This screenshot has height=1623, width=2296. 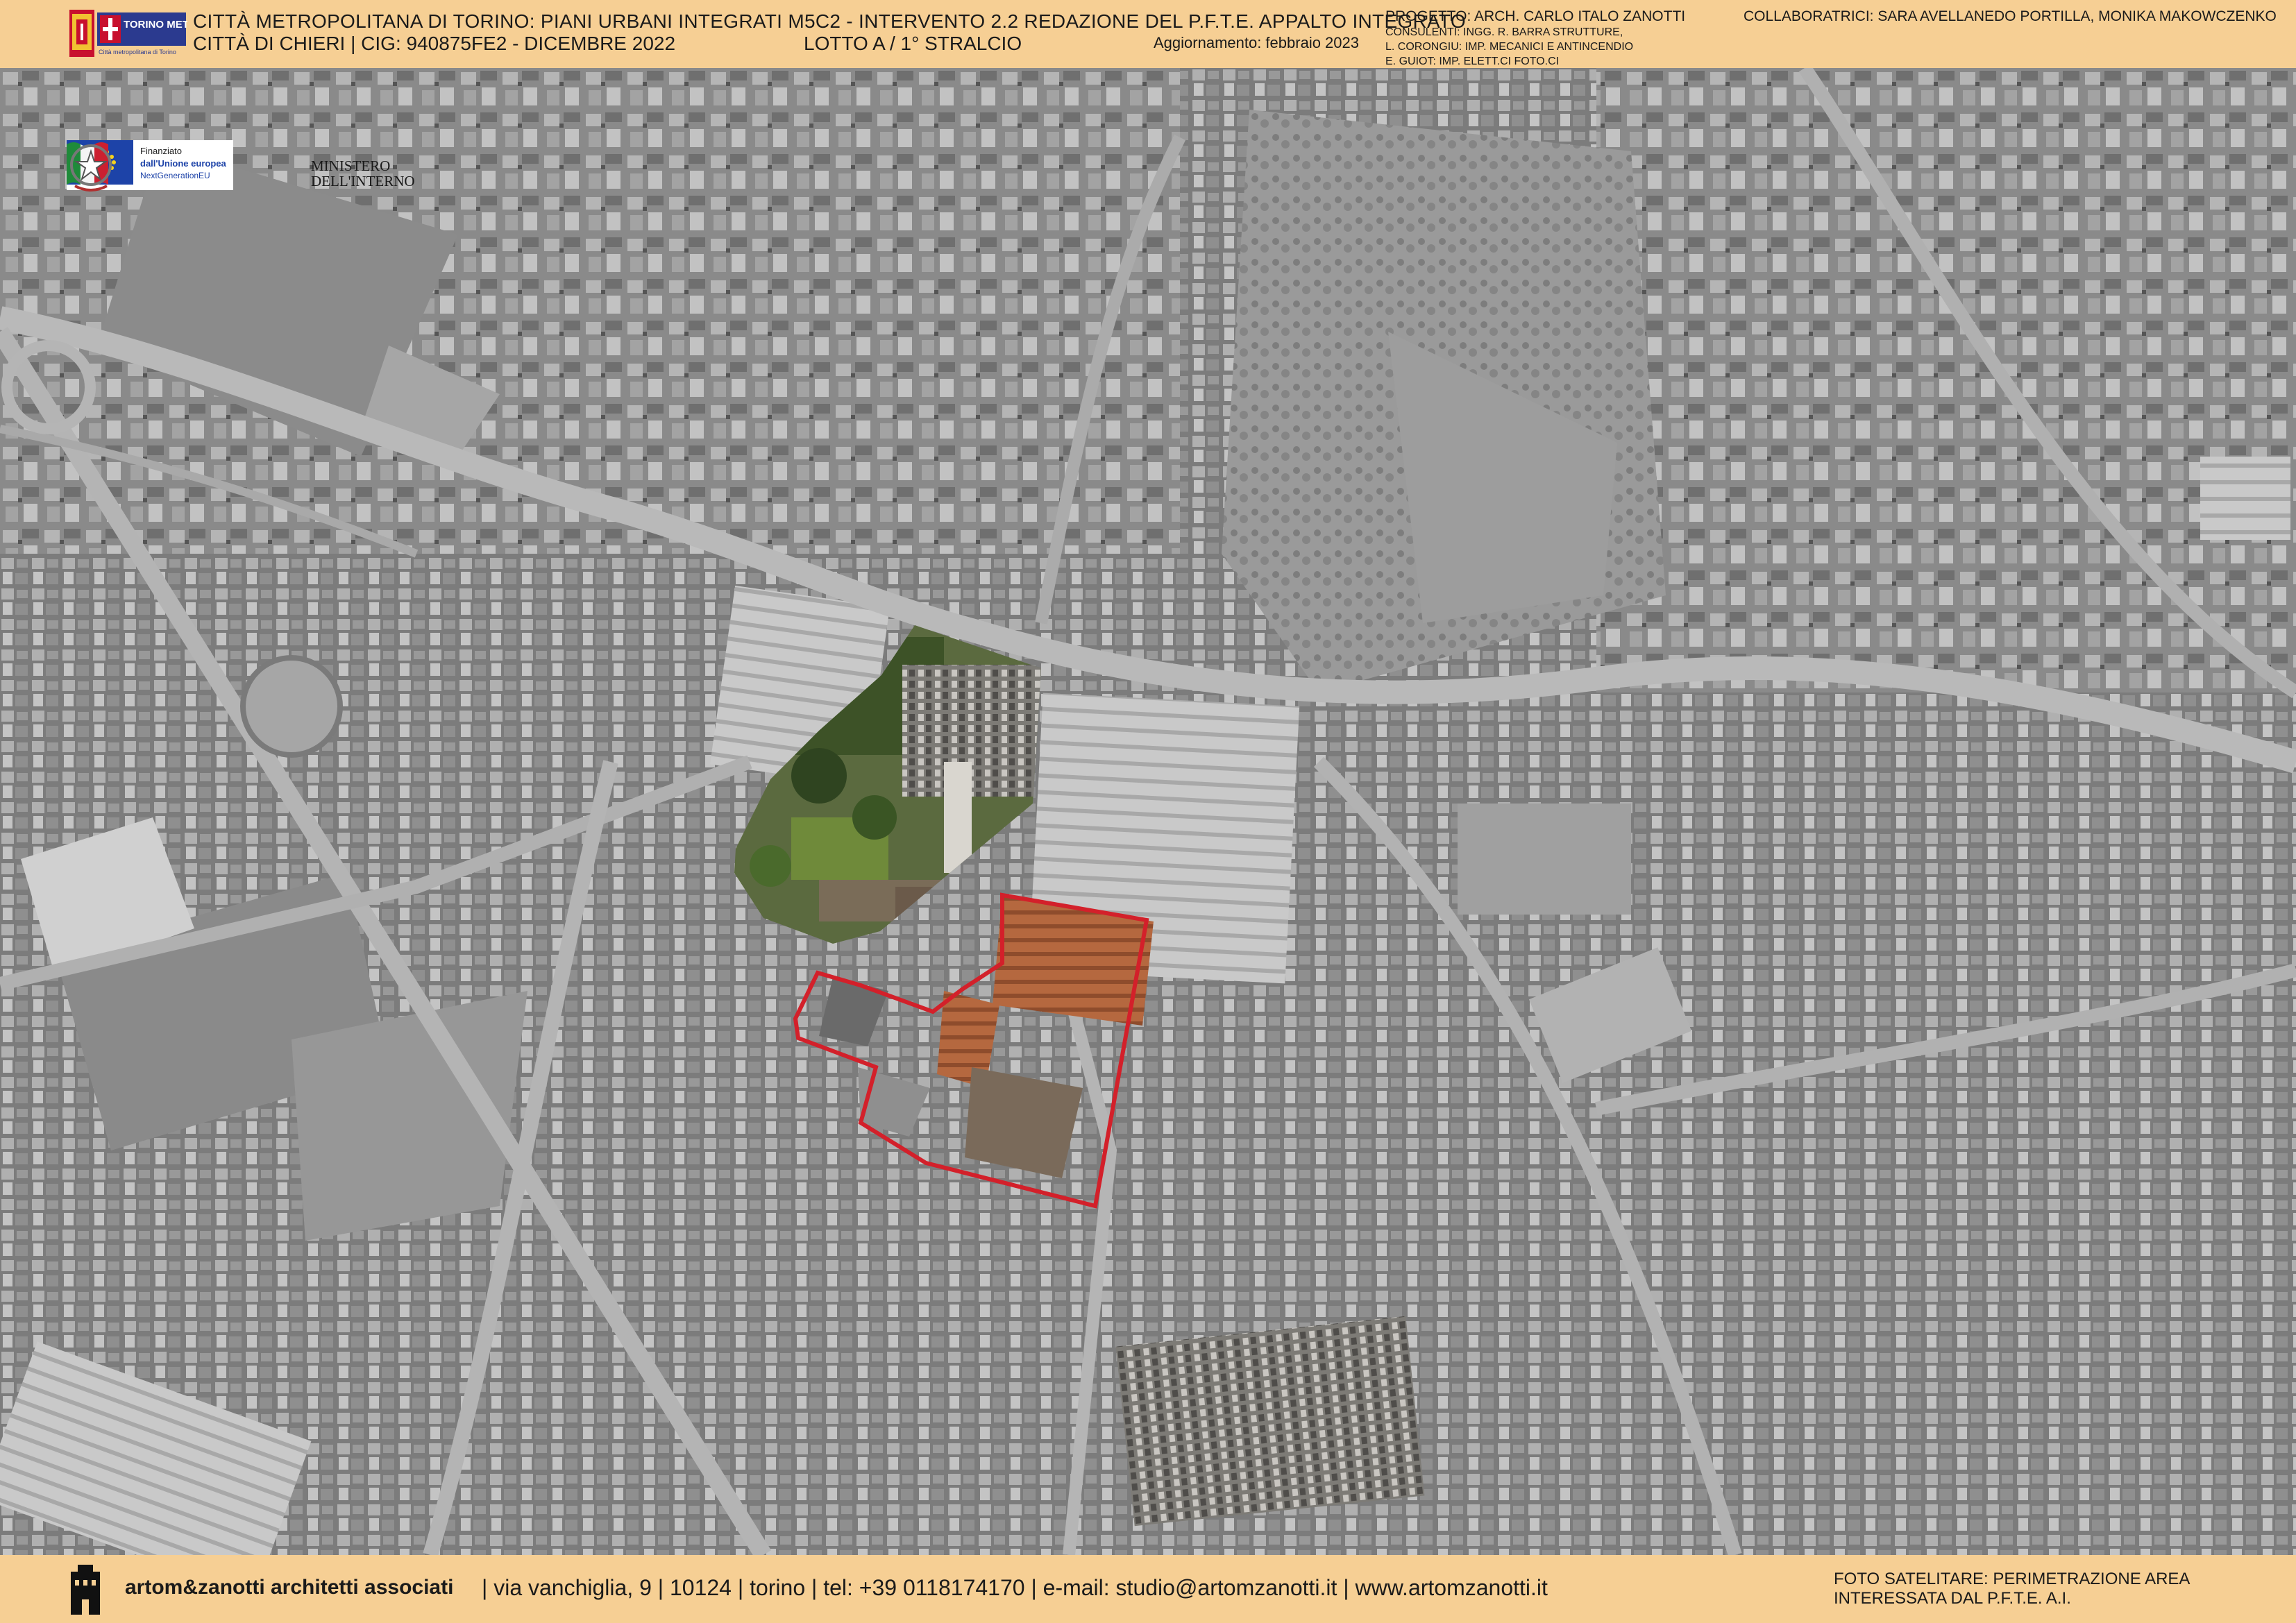 I want to click on ministry-line-2: DELL'INTERNO, so click(x=363, y=181).